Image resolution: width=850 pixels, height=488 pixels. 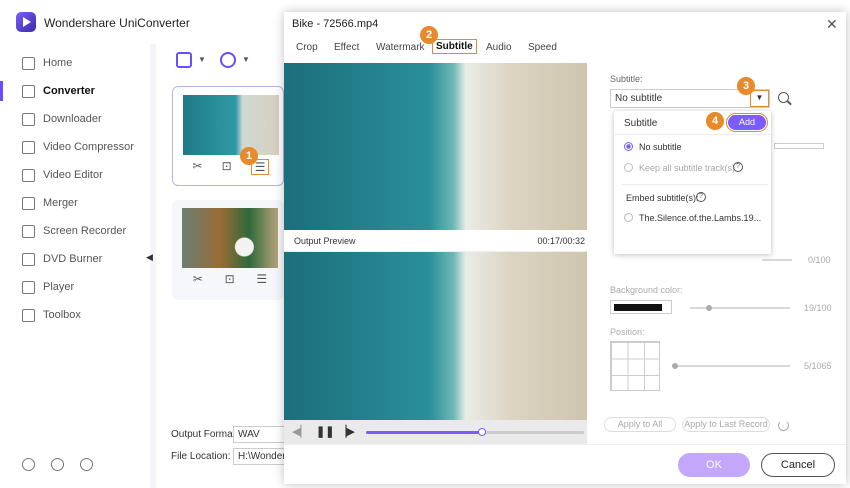 What do you see at coordinates (249, 156) in the screenshot?
I see `step-badge-1: 1` at bounding box center [249, 156].